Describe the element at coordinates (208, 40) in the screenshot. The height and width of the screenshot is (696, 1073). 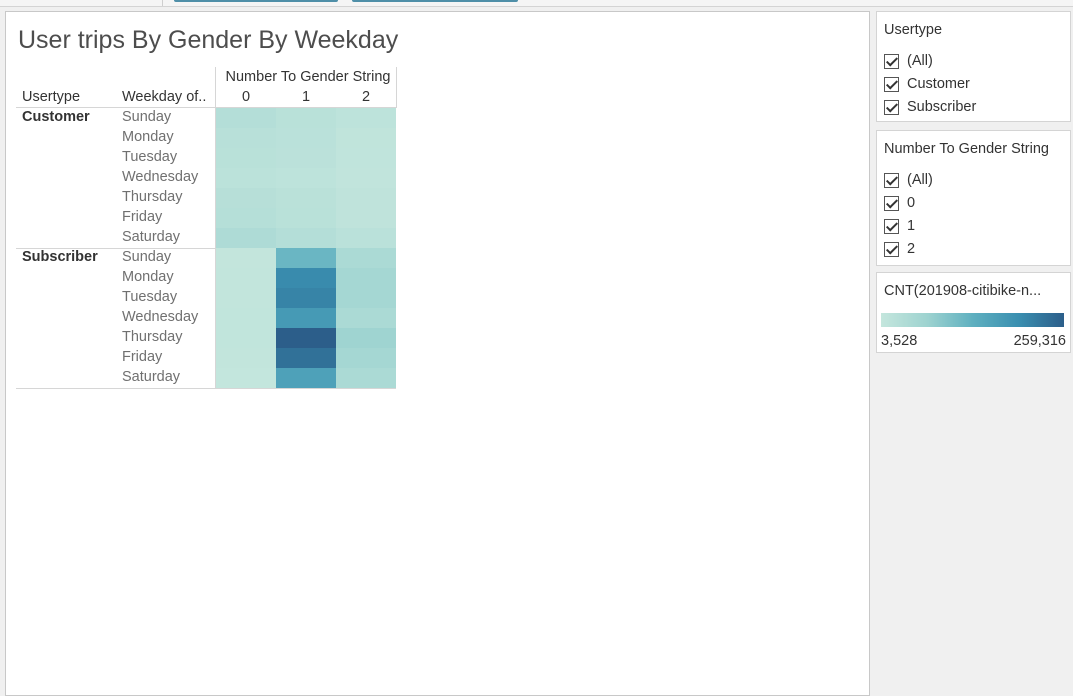
I see `chart-title: User trips By Gender By Weekday` at that location.